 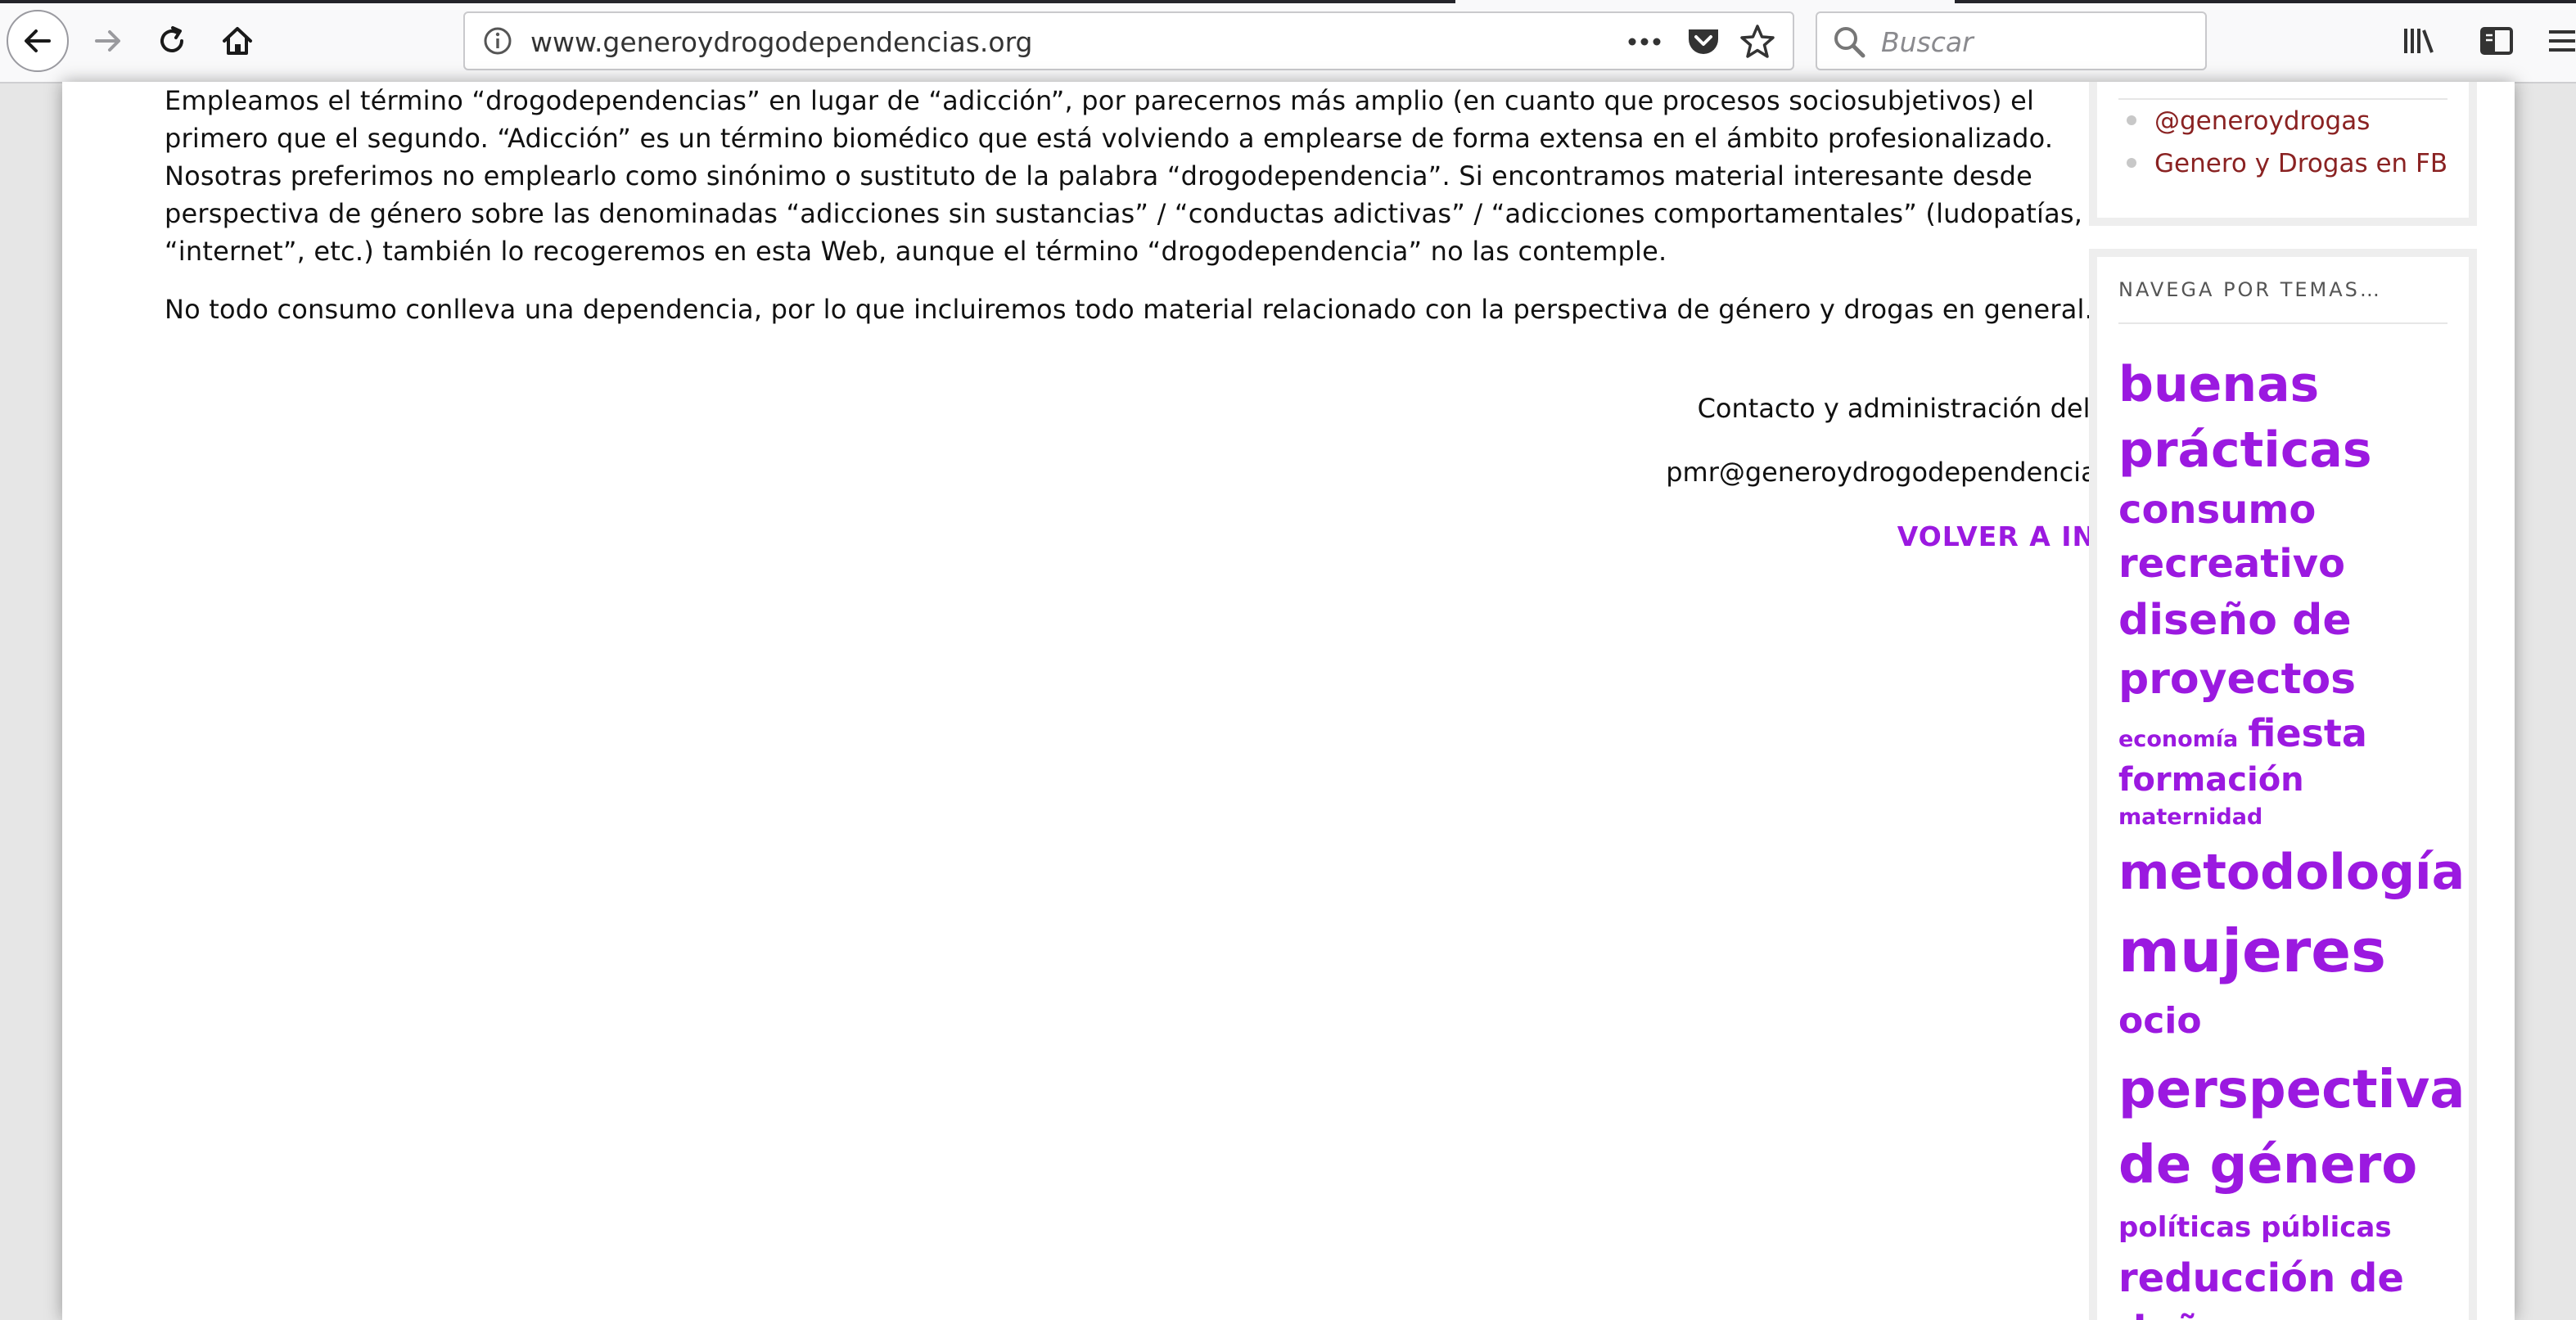 What do you see at coordinates (2160, 1021) in the screenshot?
I see `tag-link: ocio` at bounding box center [2160, 1021].